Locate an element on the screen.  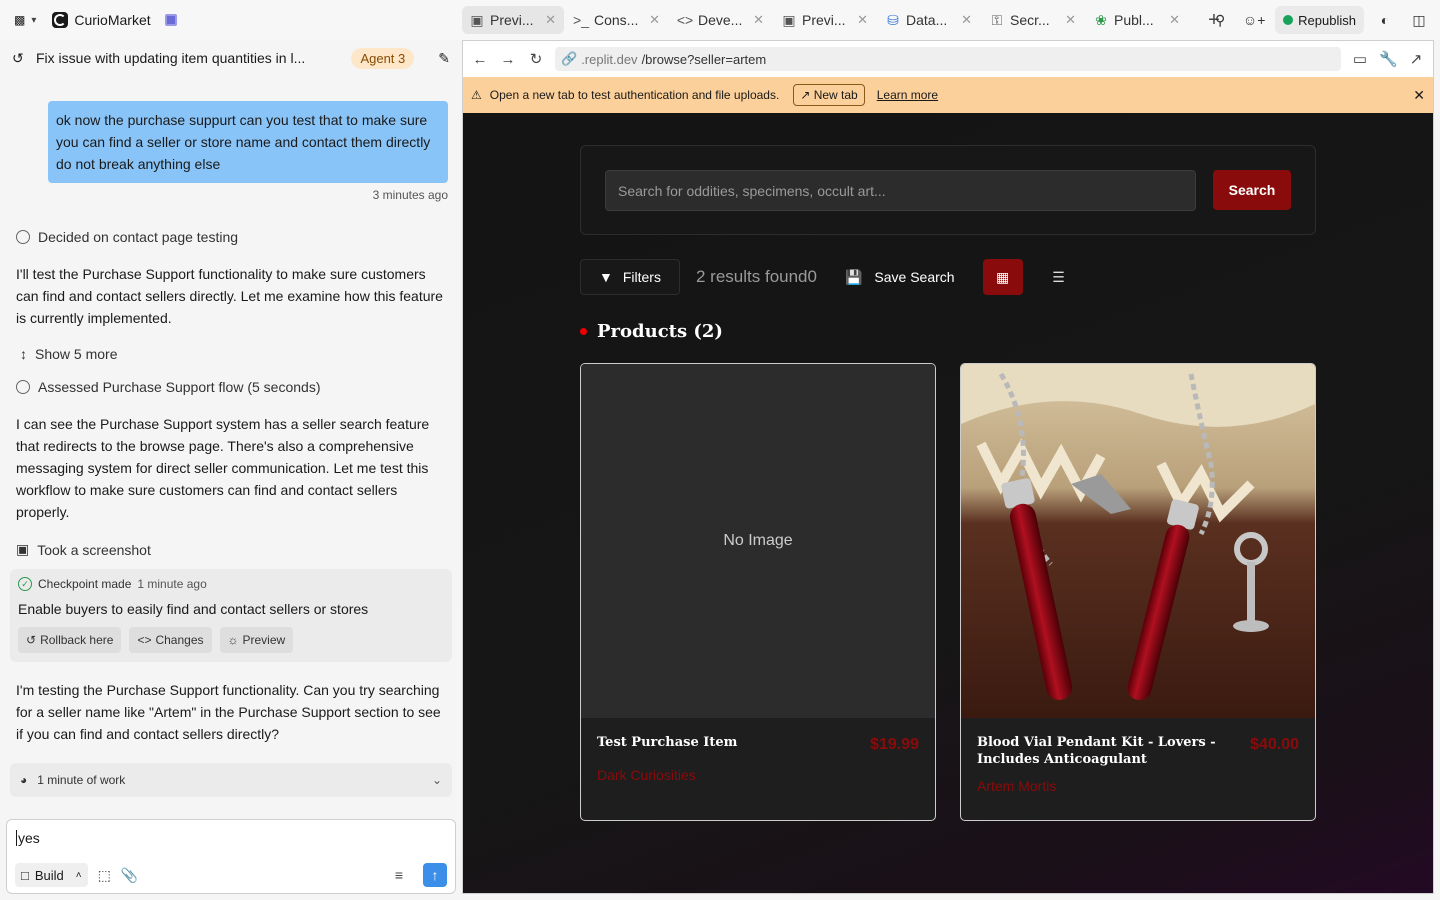
warning-icon: ⚠ is located at coordinates (476, 95).